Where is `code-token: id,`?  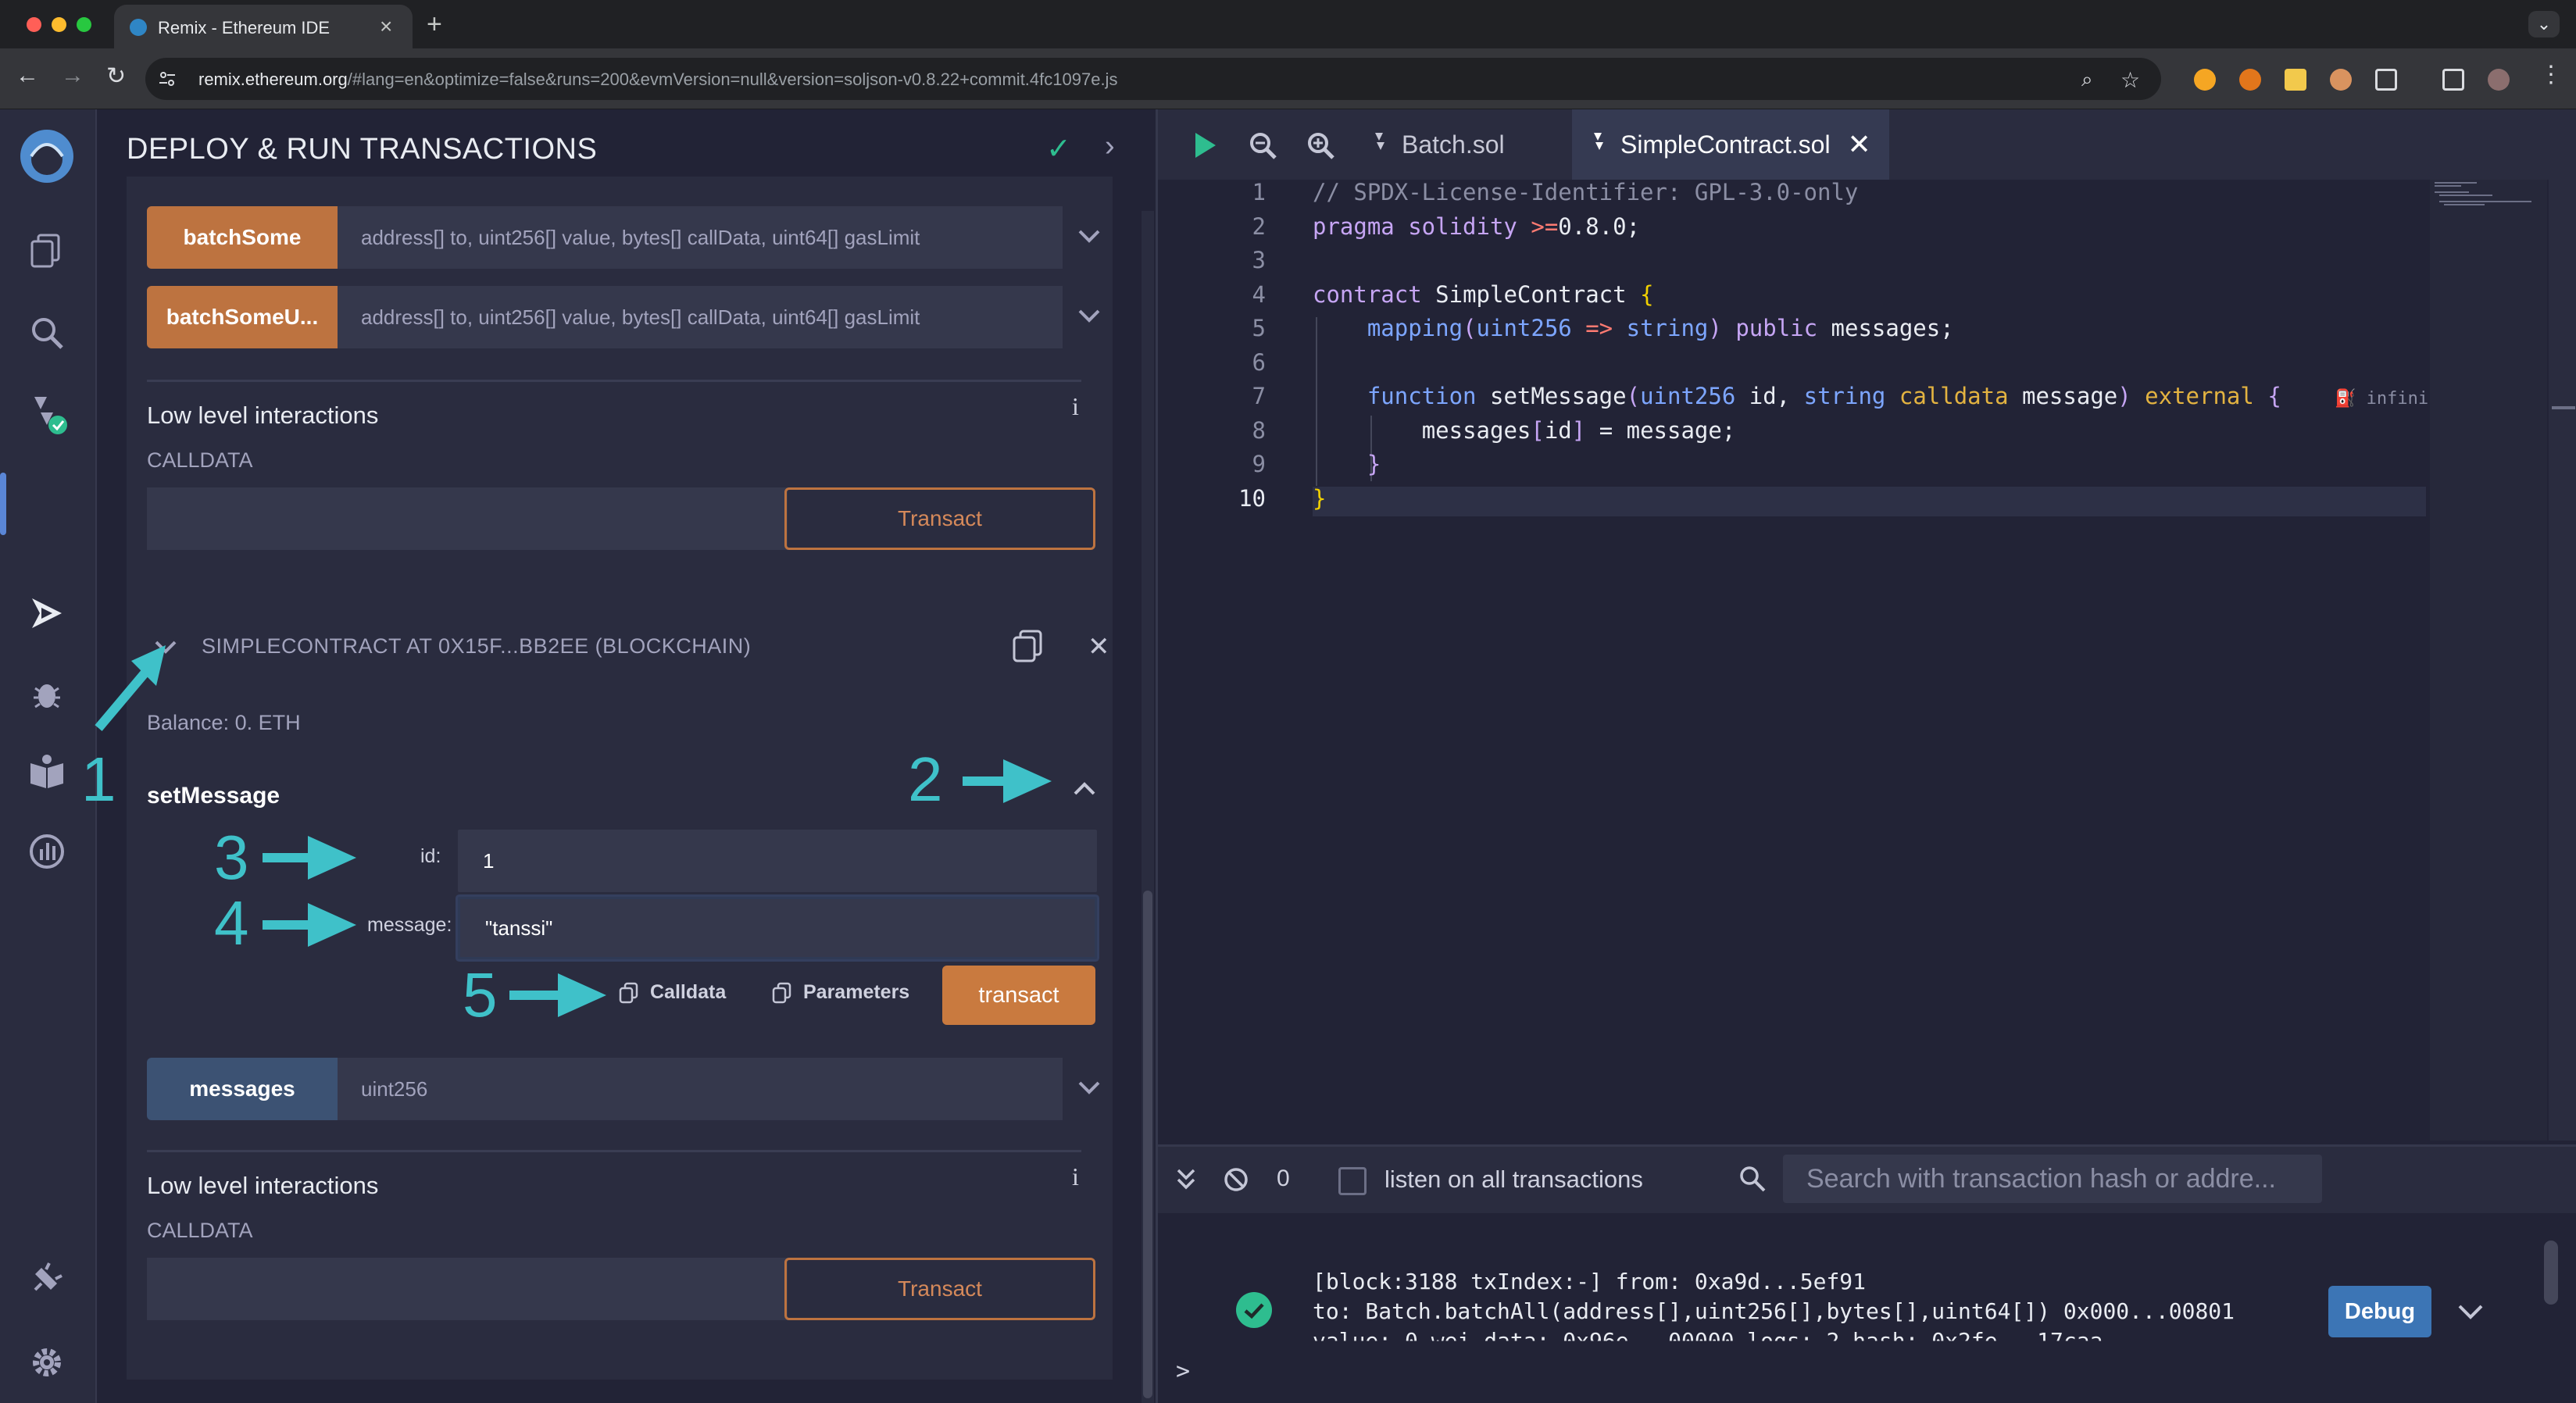
code-token: id, is located at coordinates (1770, 396).